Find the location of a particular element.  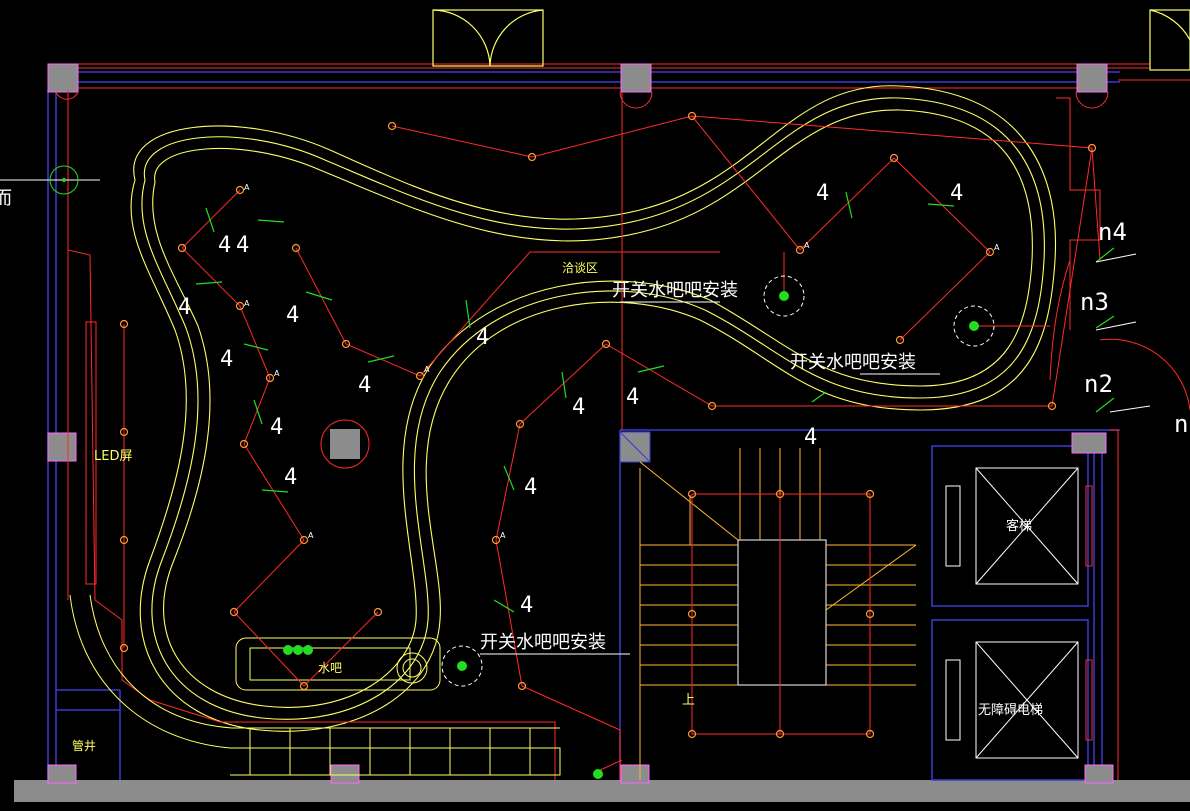

floor-slab is located at coordinates (602, 791).